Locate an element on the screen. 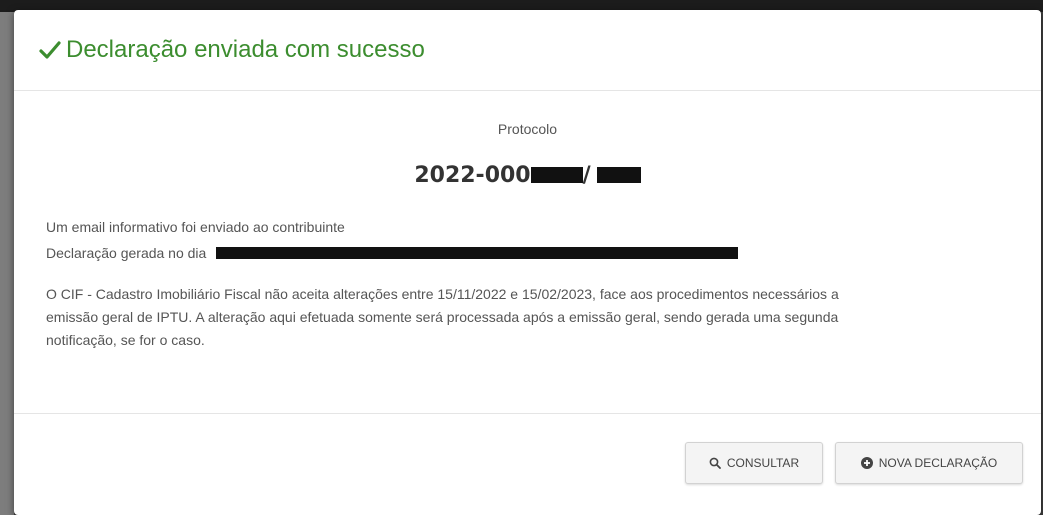  notice-line: notificação, se for o caso. is located at coordinates (125, 340).